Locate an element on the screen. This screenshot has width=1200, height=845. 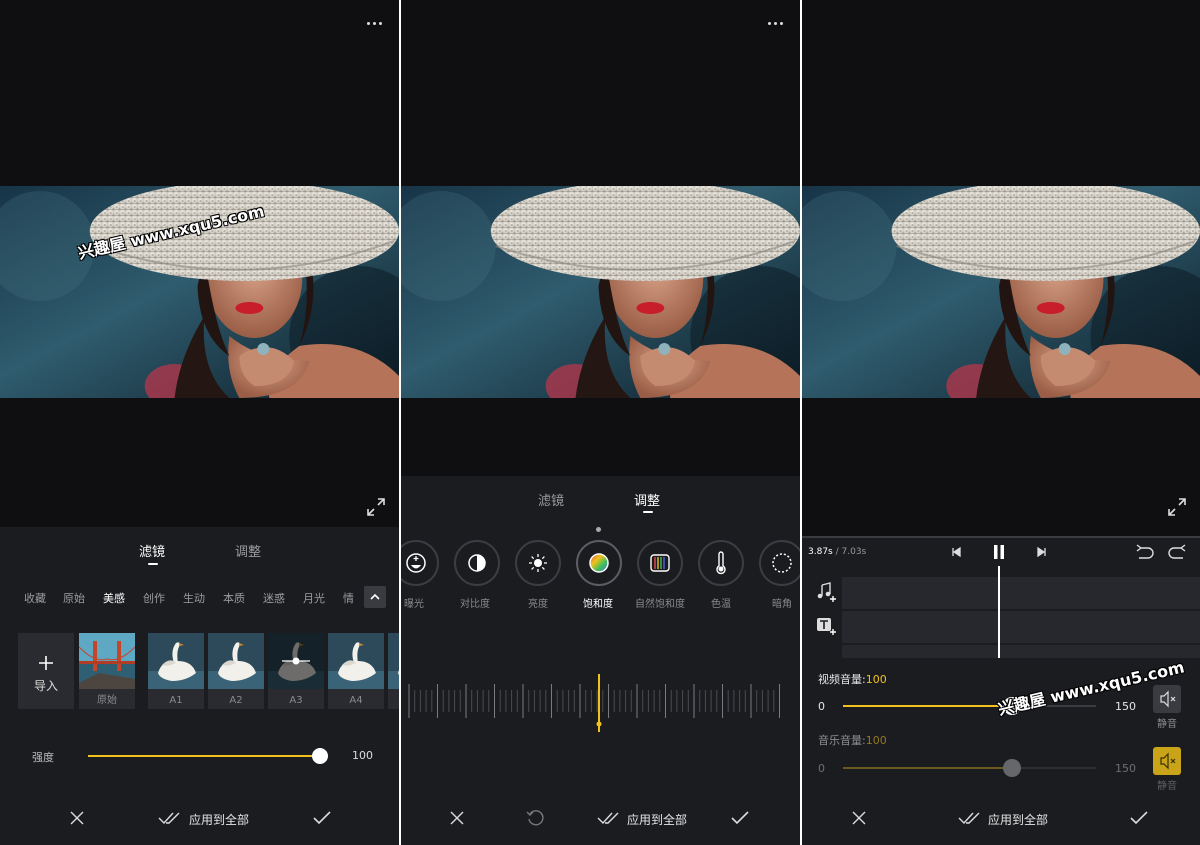
category-moonlight: 月光 is located at coordinates (314, 598).